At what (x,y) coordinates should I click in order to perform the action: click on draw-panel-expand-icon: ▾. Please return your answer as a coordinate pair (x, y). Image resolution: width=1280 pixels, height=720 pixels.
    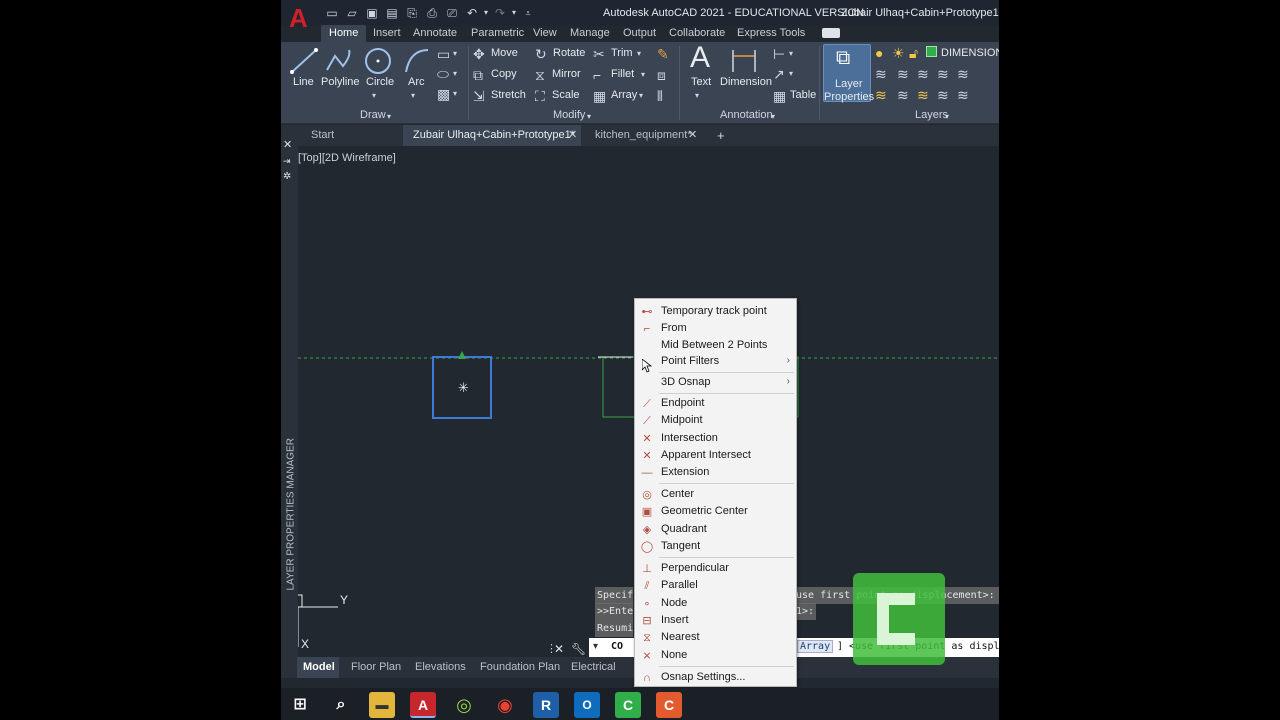
    Looking at the image, I should click on (389, 117).